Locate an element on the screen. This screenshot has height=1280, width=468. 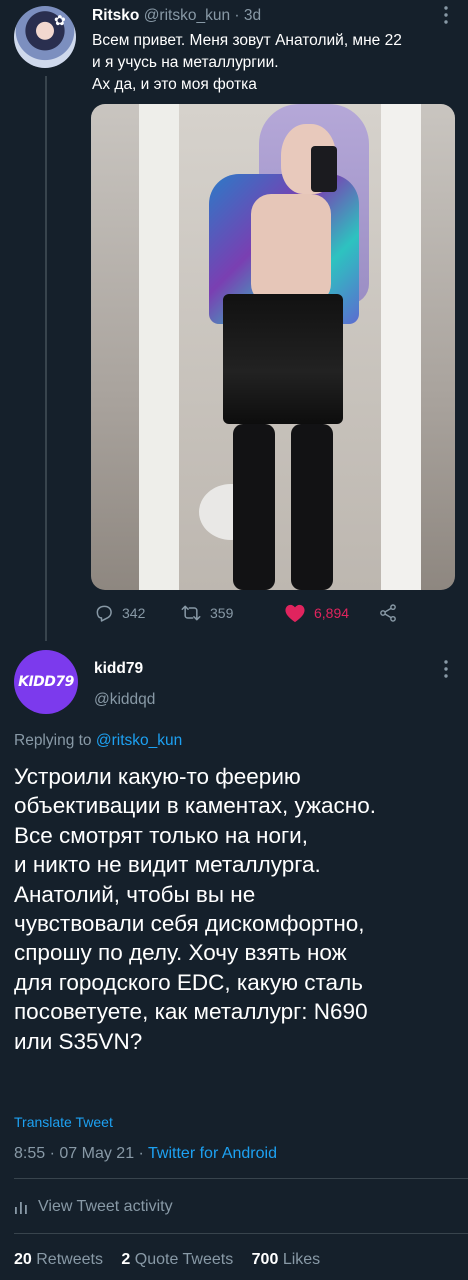
thread-connector-line is located at coordinates (46, 358).